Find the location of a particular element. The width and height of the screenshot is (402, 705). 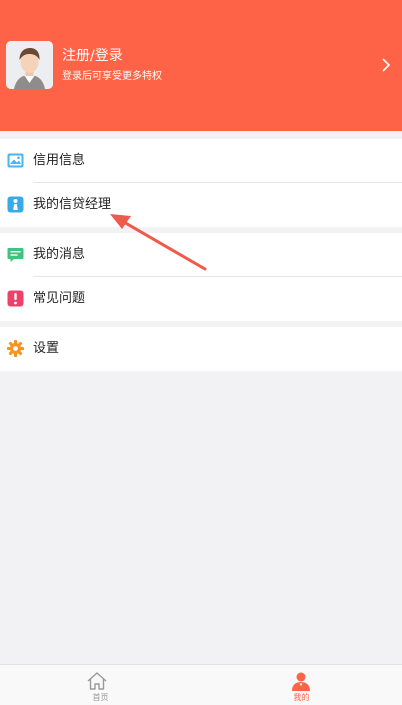

user-avatar-icon is located at coordinates (29, 65).